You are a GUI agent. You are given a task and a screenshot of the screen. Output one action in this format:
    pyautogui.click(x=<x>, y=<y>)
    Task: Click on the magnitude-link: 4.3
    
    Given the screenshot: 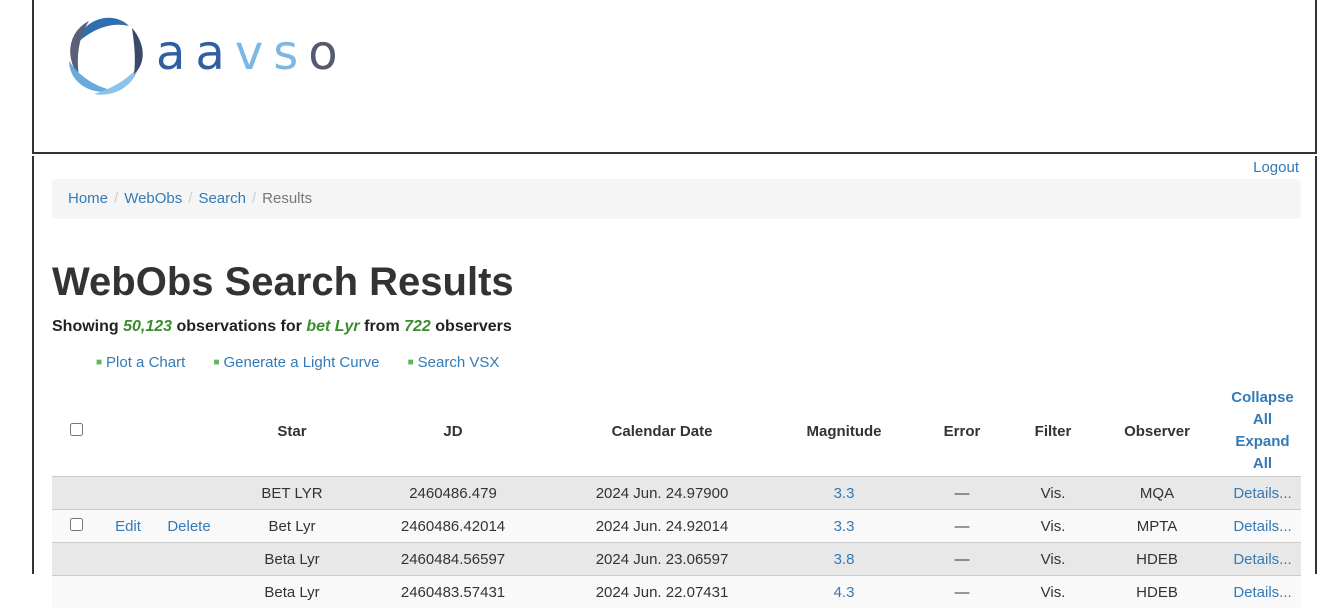 What is the action you would take?
    pyautogui.click(x=844, y=592)
    